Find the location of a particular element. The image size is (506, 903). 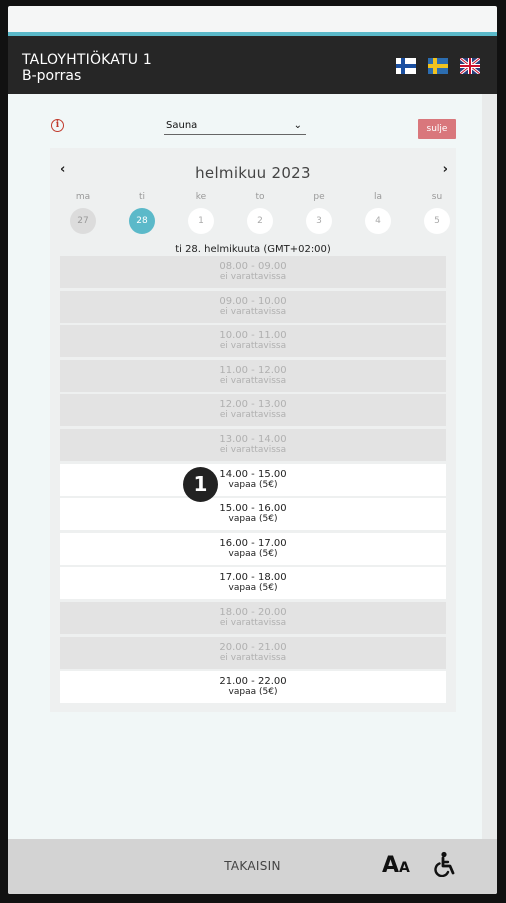

time-slot: 21.00 - 22.00 vapaa (5€) is located at coordinates (253, 687).